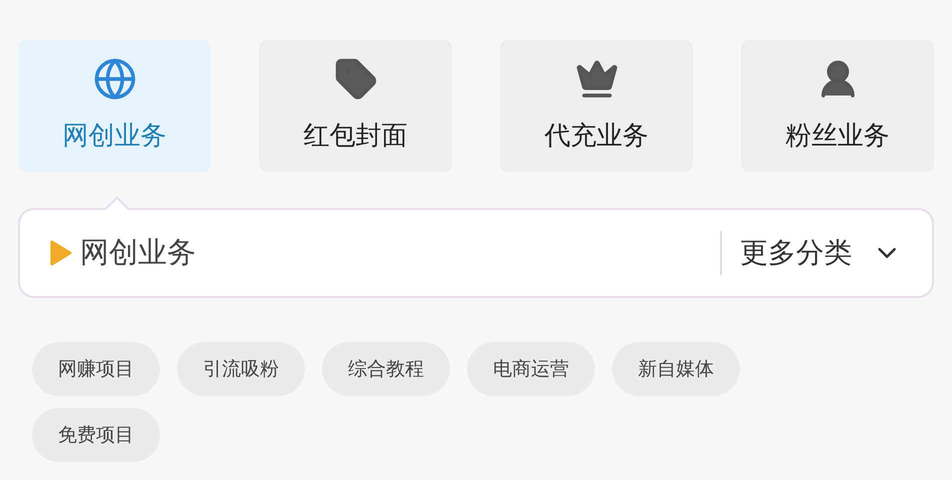 This screenshot has width=952, height=480. Describe the element at coordinates (114, 106) in the screenshot. I see `category-tab: 网创业务` at that location.